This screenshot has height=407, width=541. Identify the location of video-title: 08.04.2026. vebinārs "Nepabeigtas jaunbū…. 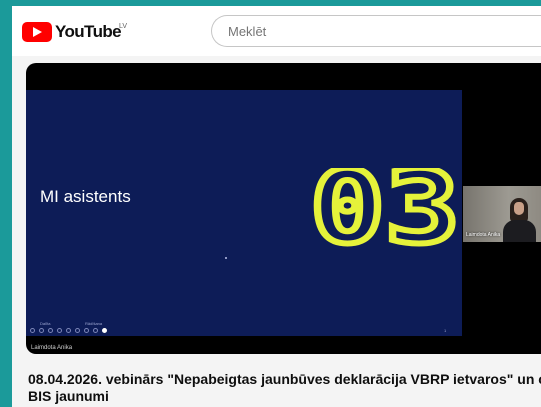
(284, 387).